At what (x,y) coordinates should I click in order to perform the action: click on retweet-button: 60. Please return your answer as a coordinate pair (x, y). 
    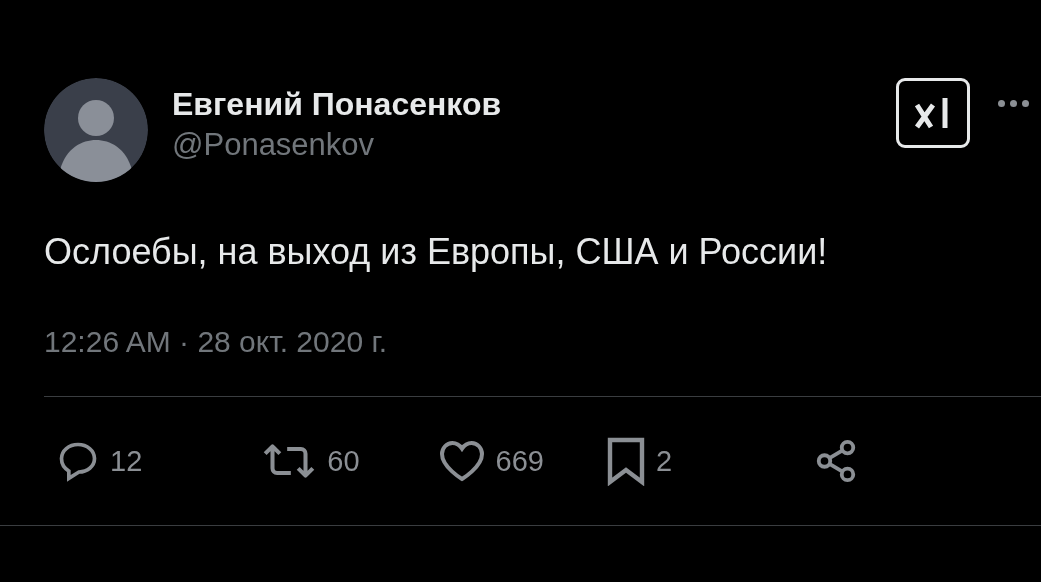
    Looking at the image, I should click on (310, 461).